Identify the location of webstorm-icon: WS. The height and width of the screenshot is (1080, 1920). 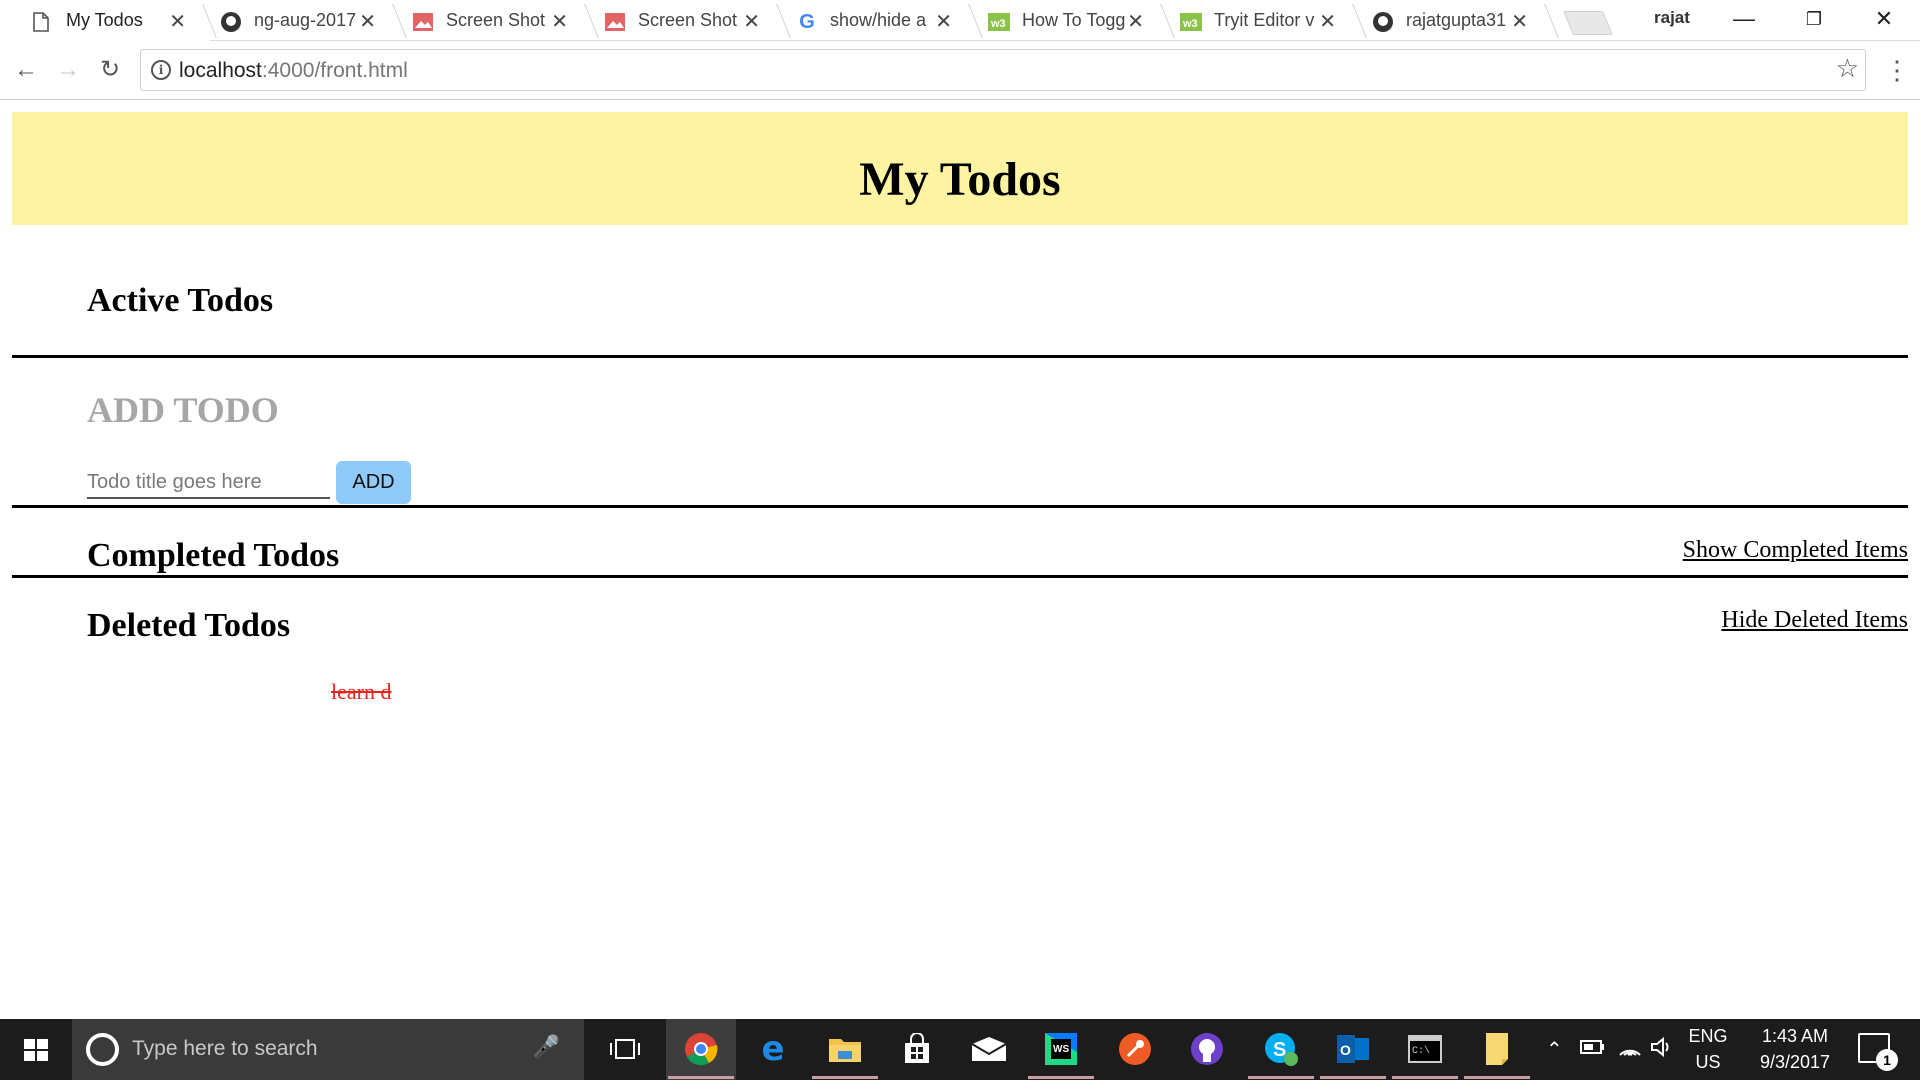
(1061, 1053).